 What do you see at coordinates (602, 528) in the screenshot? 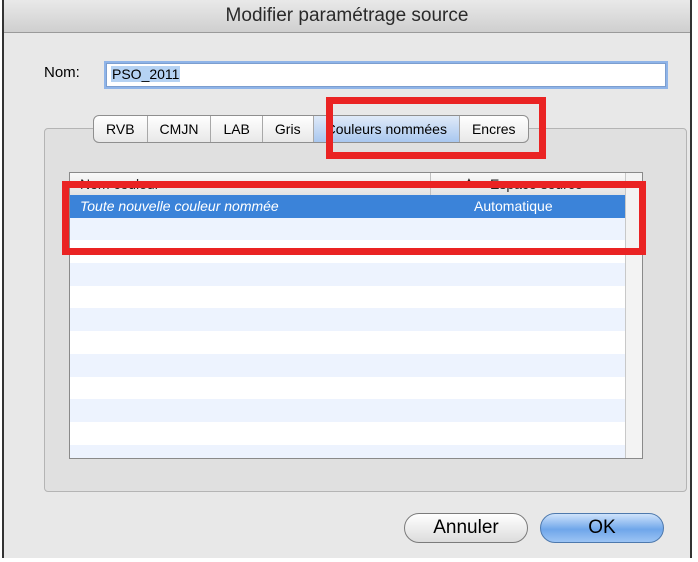
I see `ok-button: OK` at bounding box center [602, 528].